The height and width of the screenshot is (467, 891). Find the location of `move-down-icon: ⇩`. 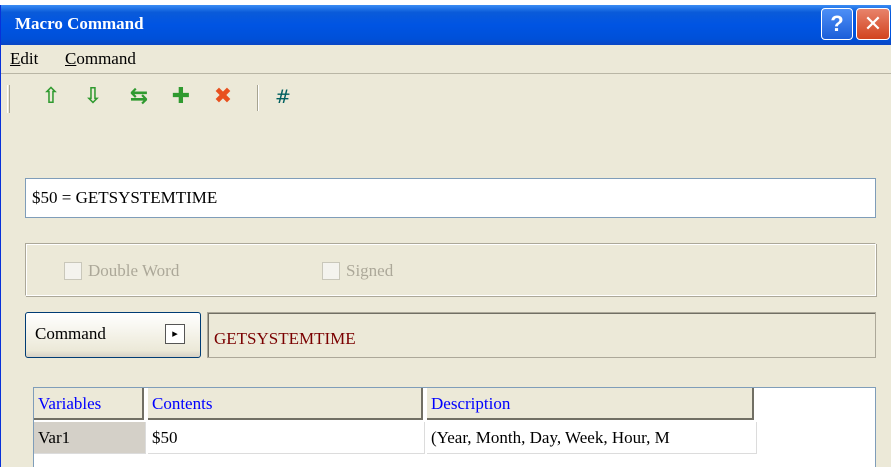

move-down-icon: ⇩ is located at coordinates (93, 97).